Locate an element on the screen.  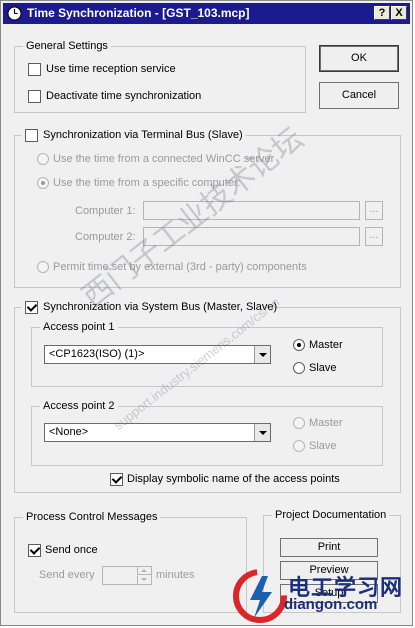
access-point-2-value: <None> is located at coordinates (69, 432).